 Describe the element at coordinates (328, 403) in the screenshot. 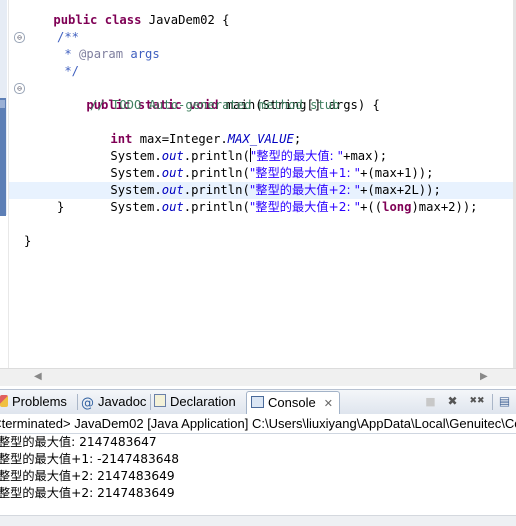

I see `close-icon: ✕` at that location.